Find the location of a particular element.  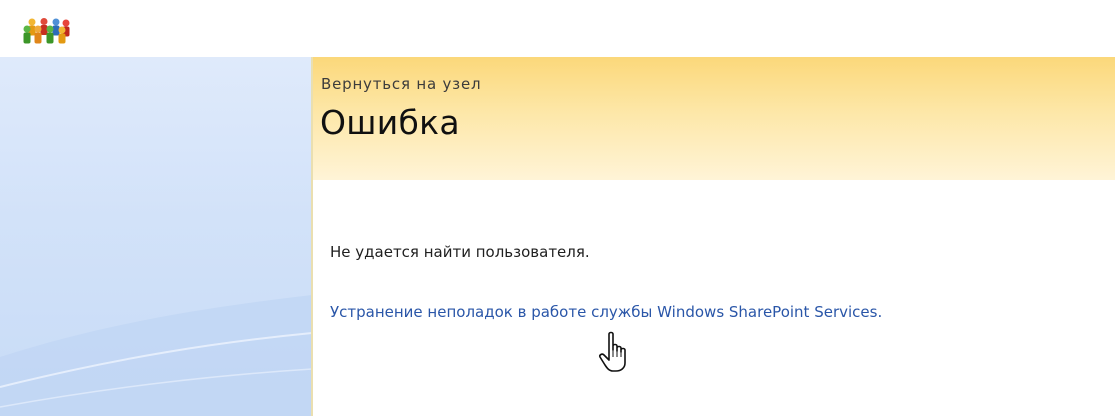

nav-decorative-swoosh is located at coordinates (156, 355).